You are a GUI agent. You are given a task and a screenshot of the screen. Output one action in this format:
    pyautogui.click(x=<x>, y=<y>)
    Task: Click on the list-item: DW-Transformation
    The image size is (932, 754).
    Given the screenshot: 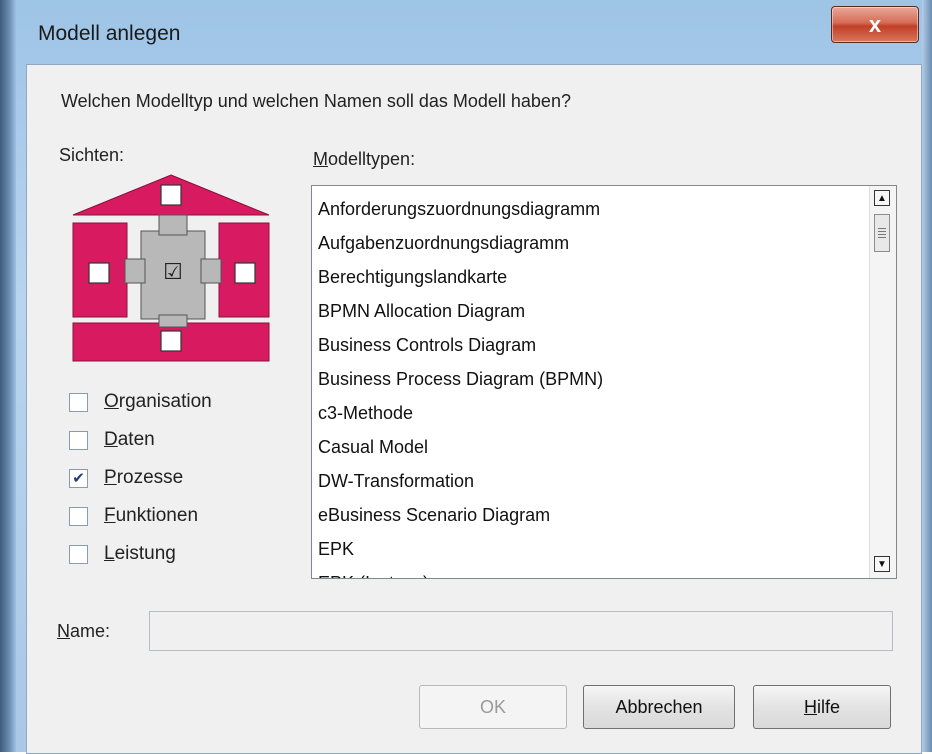 What is the action you would take?
    pyautogui.click(x=590, y=481)
    